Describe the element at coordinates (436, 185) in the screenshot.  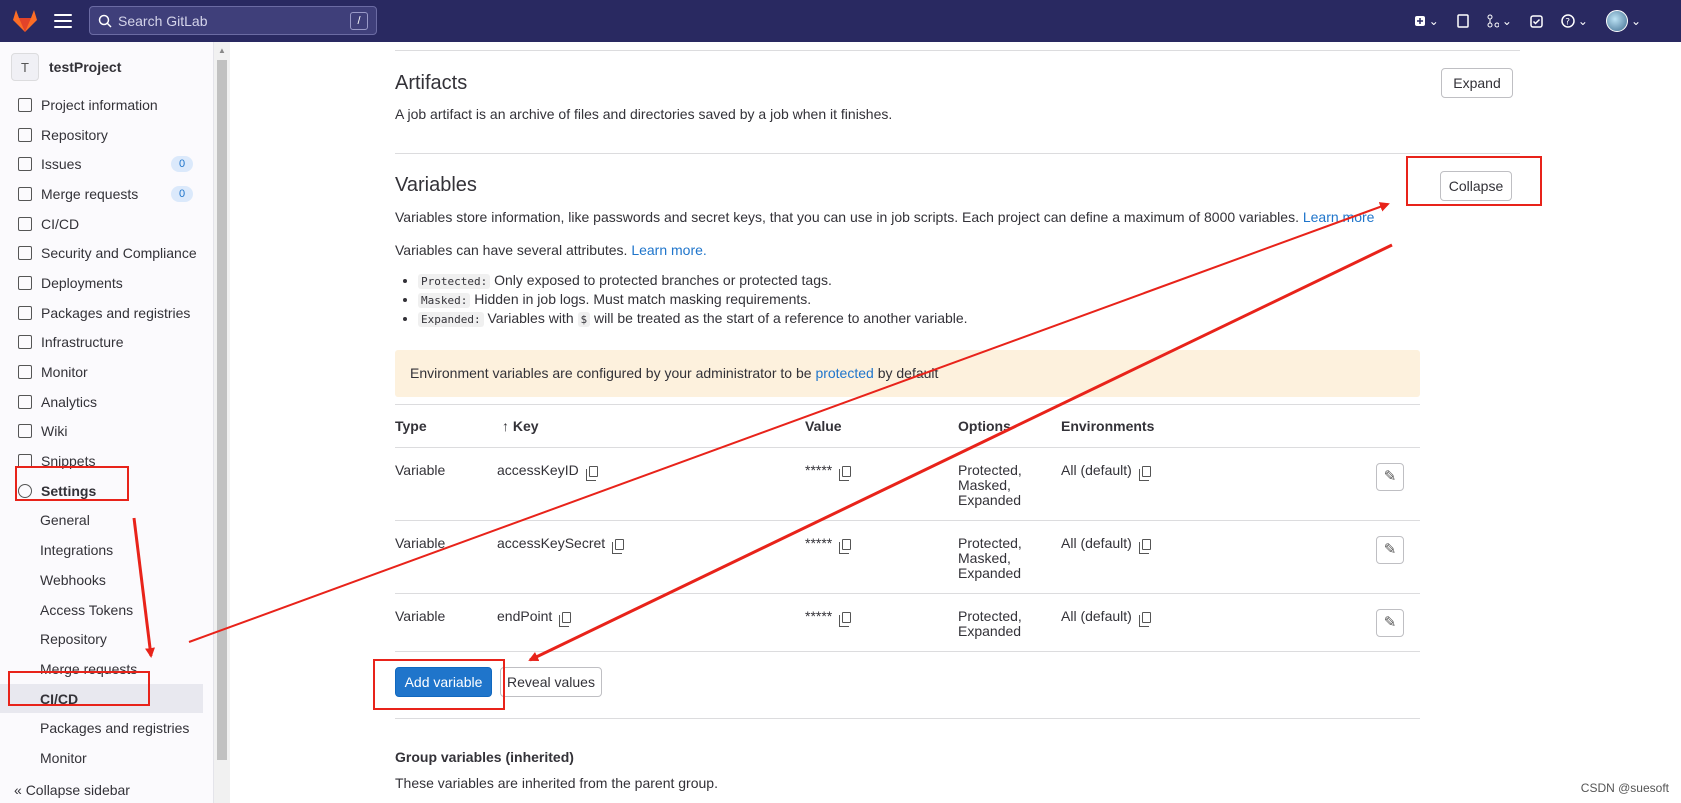
I see `variables-title: Variables` at that location.